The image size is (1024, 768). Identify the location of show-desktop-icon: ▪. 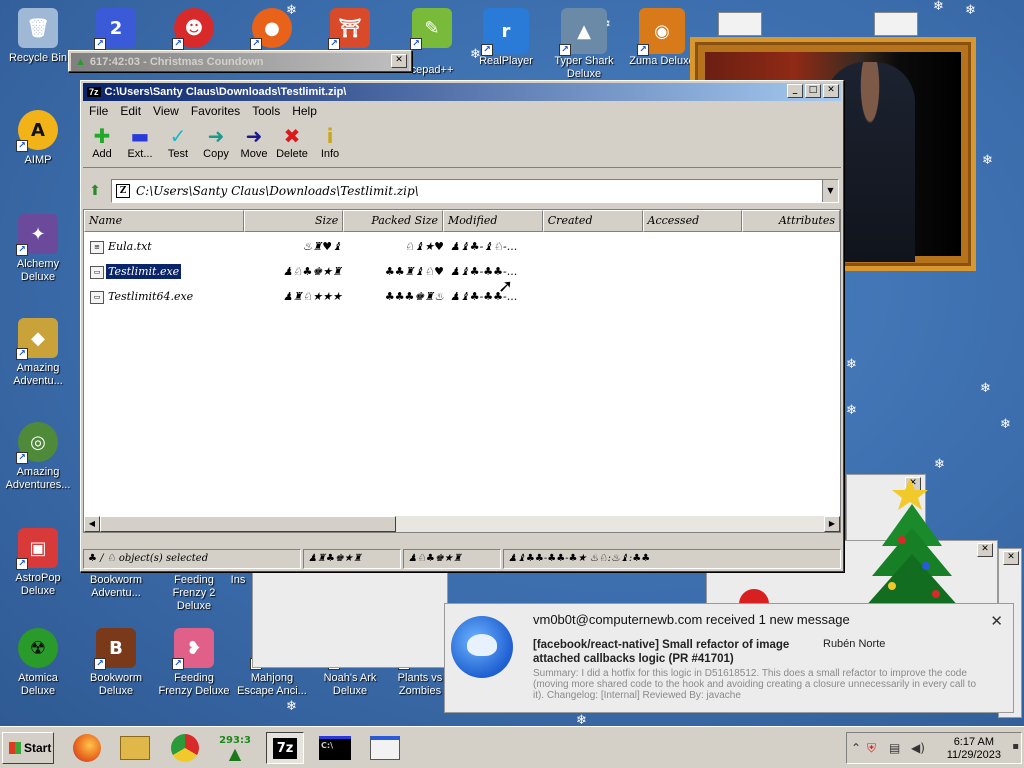
(1015, 746).